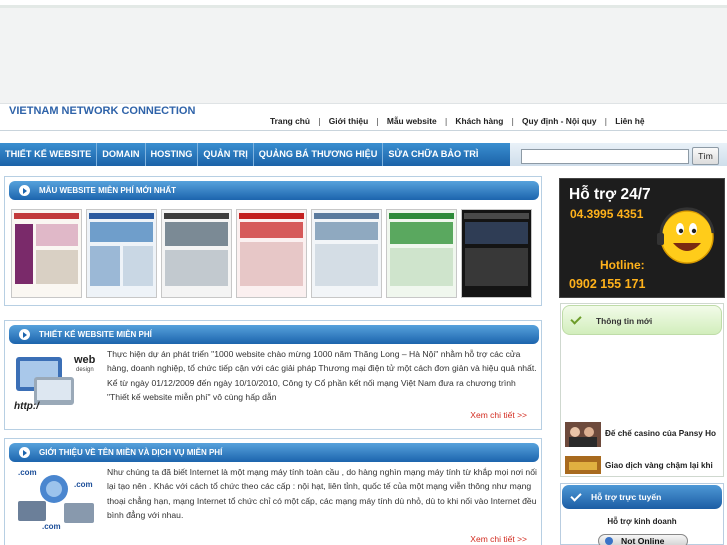 The height and width of the screenshot is (545, 727). What do you see at coordinates (56, 499) in the screenshot?
I see `domain-illustration: .com .com .com` at bounding box center [56, 499].